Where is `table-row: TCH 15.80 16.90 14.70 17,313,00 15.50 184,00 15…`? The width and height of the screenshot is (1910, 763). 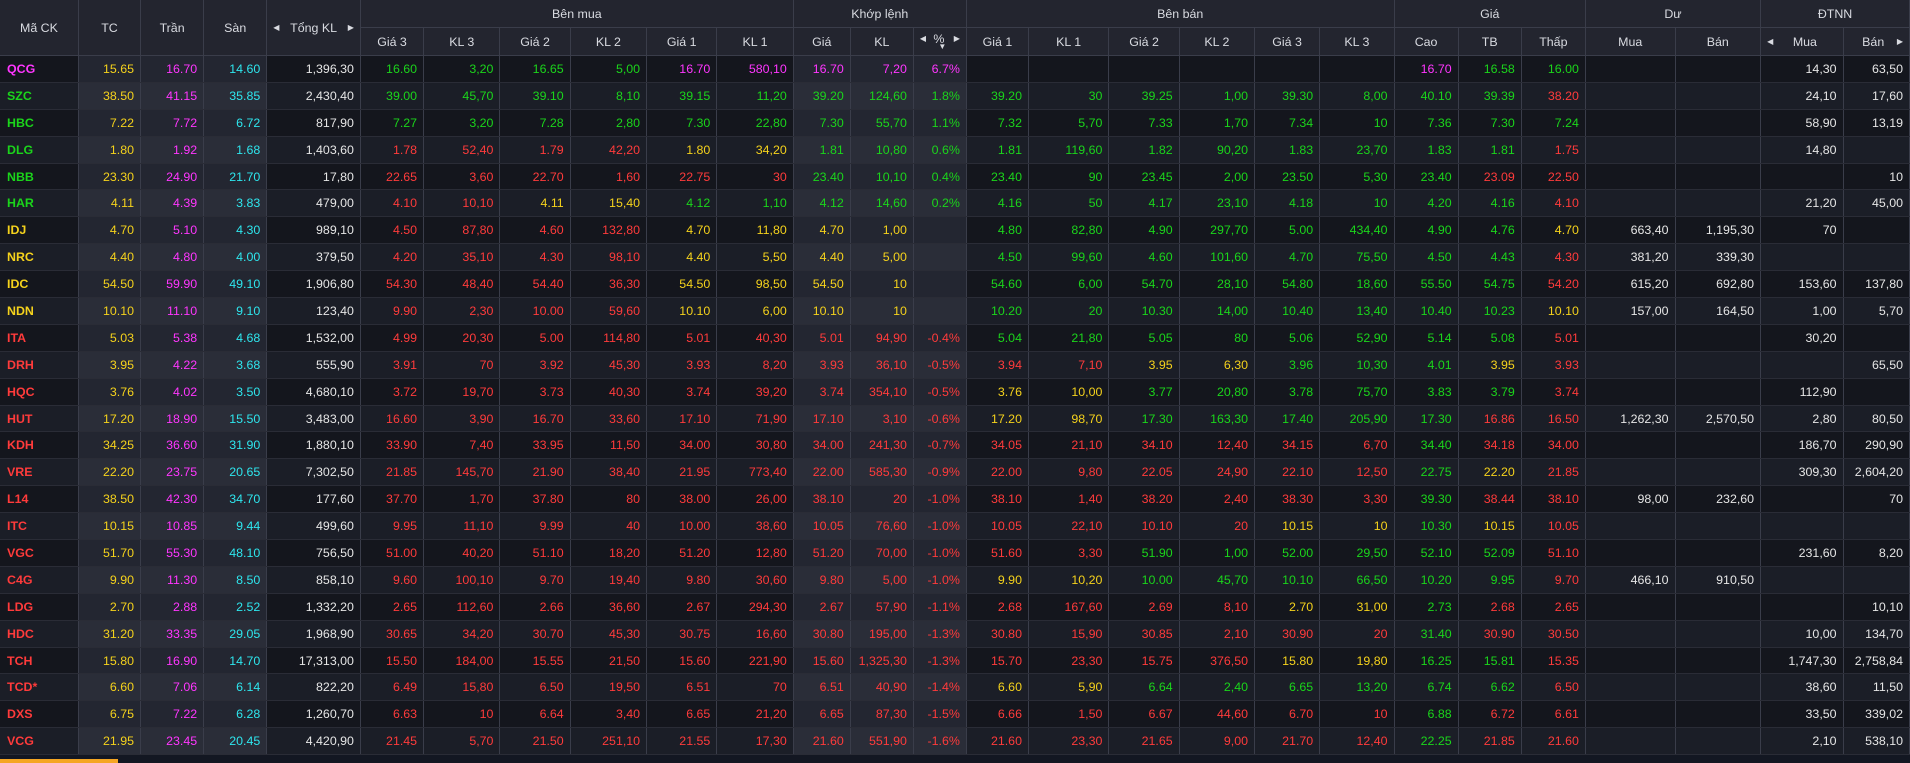
table-row: TCH 15.80 16.90 14.70 17,313,00 15.50 184,00 15… is located at coordinates (955, 661).